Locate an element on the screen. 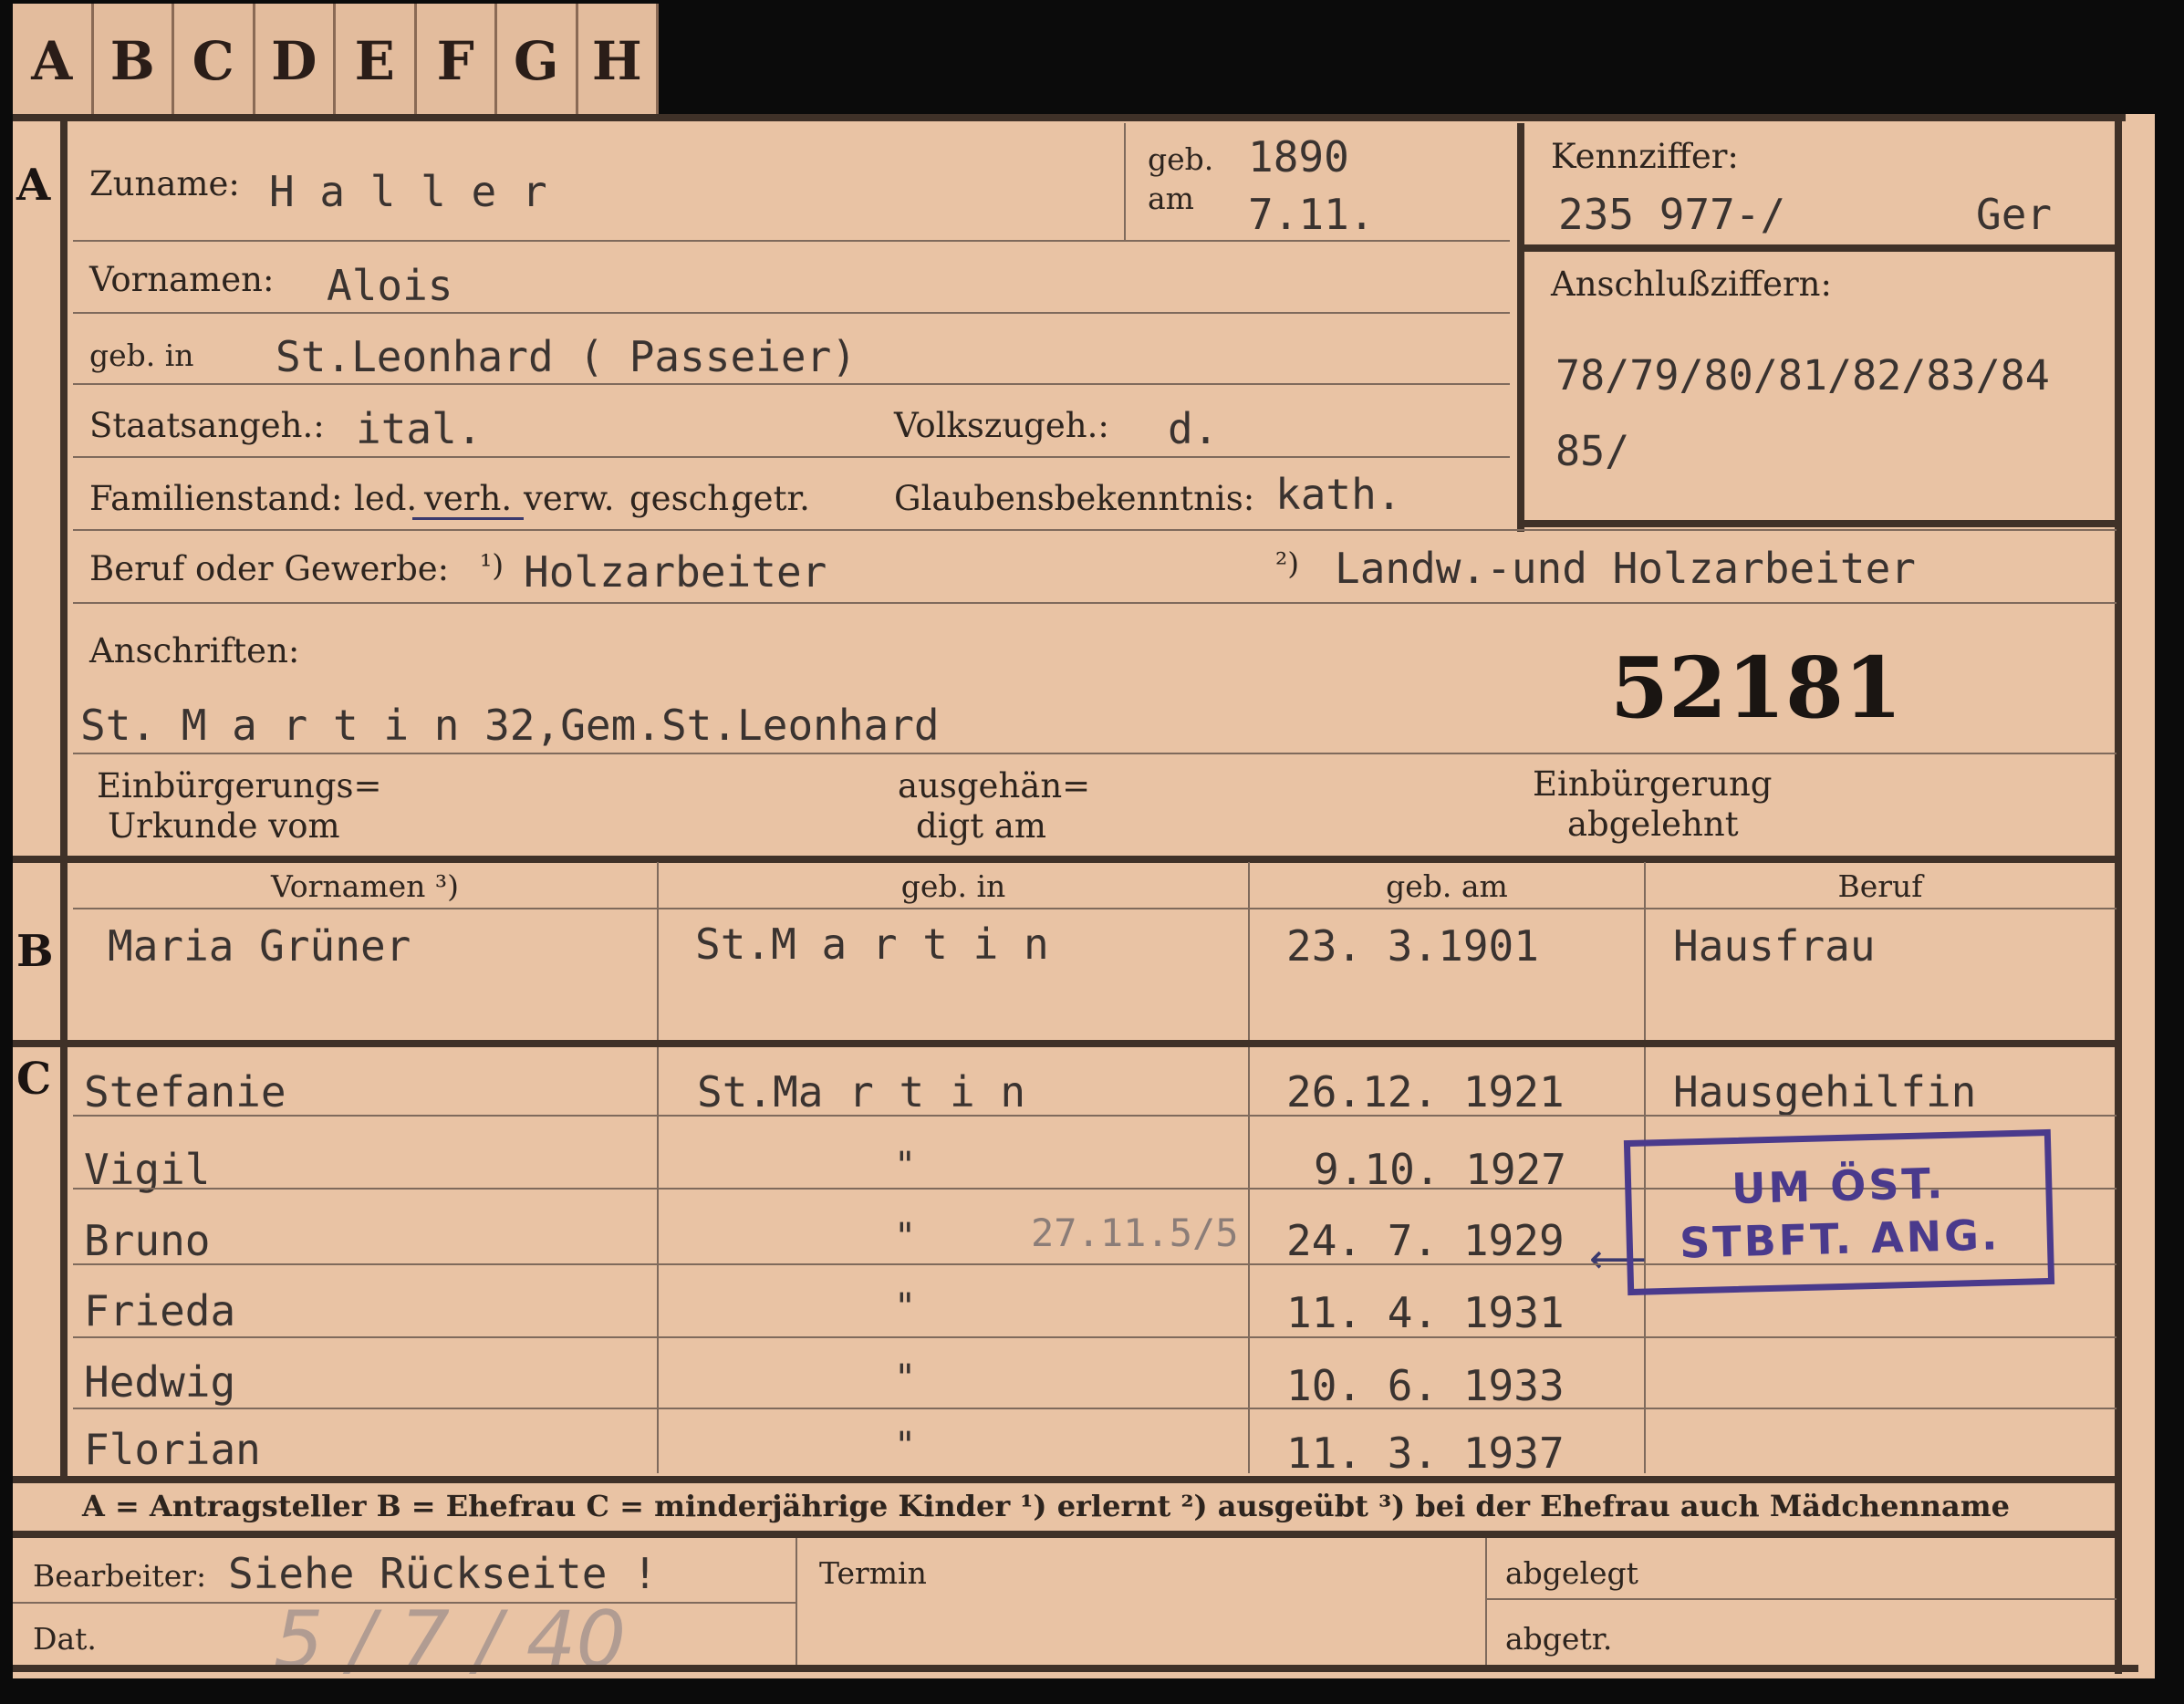  separated-label: abgetr. is located at coordinates (1559, 1639).